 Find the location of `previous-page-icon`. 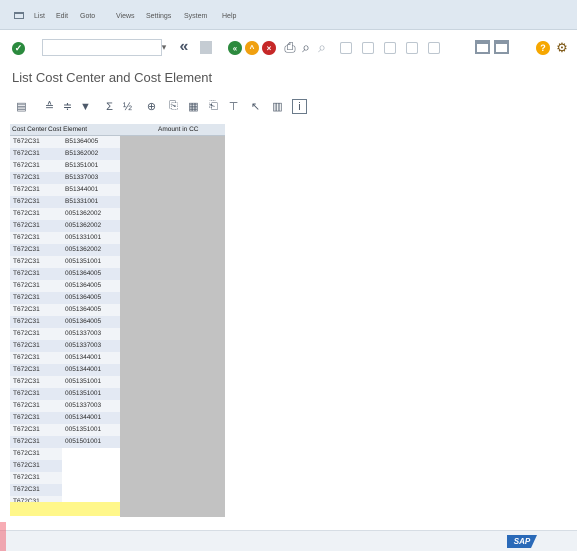

previous-page-icon is located at coordinates (368, 48).